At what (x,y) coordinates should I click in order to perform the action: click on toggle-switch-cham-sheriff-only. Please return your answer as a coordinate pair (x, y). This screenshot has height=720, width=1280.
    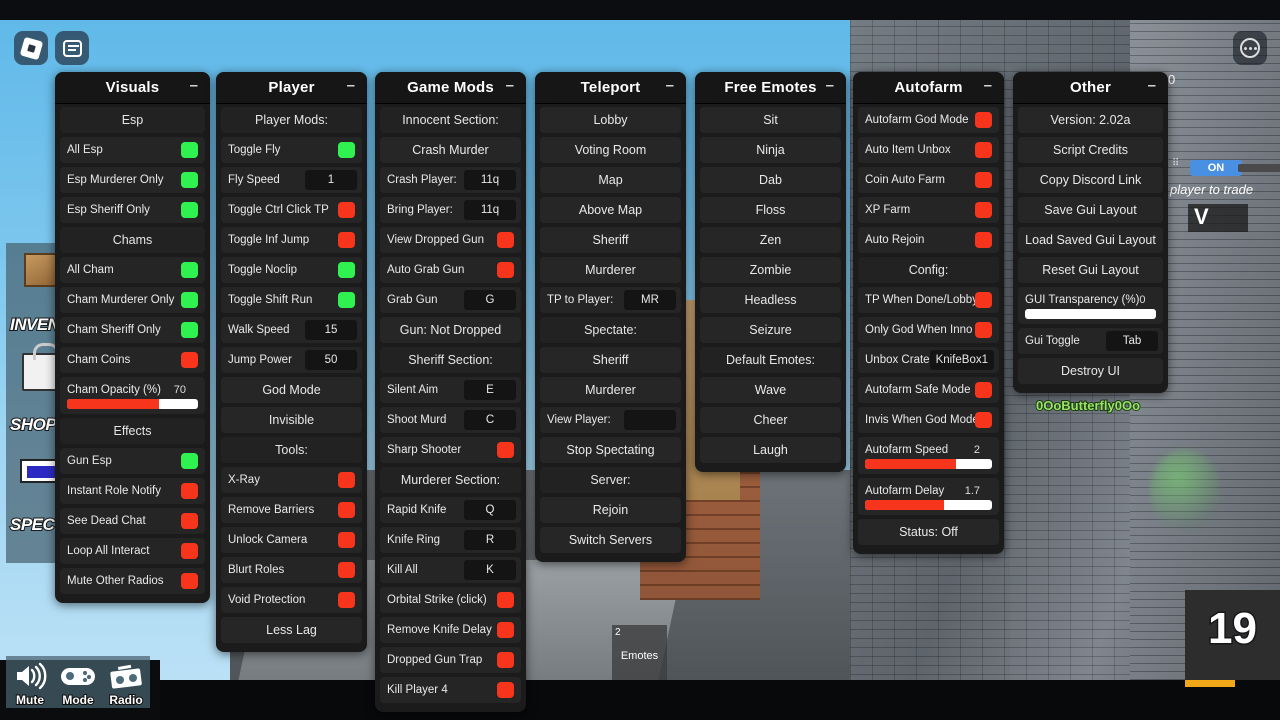
    Looking at the image, I should click on (189, 330).